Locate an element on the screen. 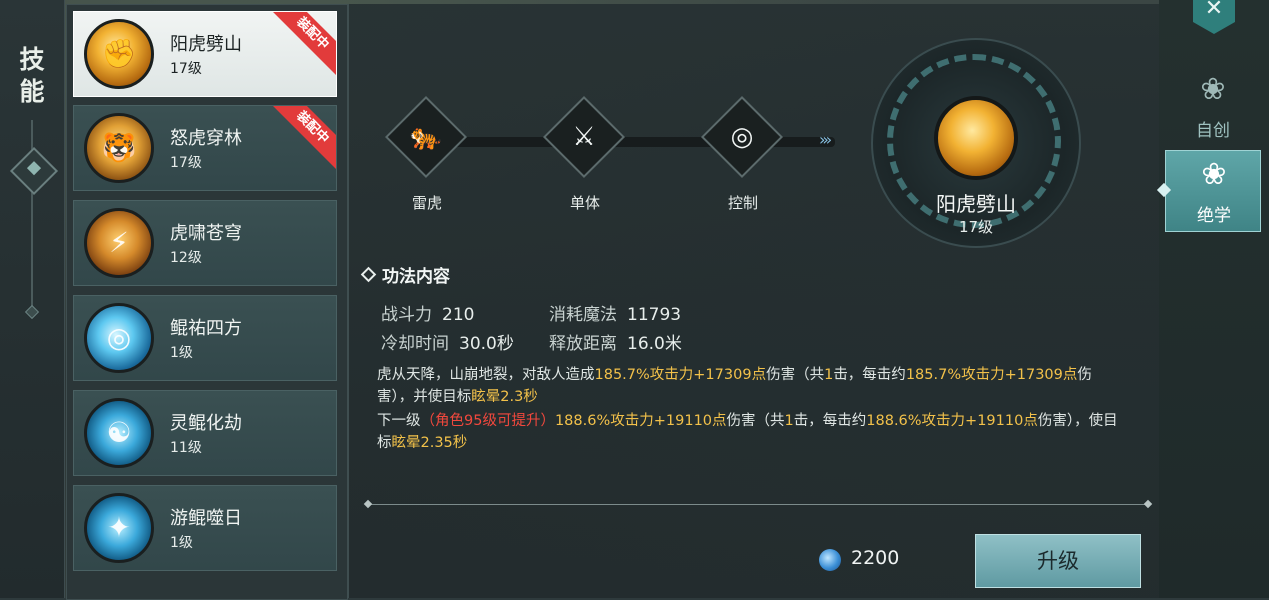  upgrade-cost: 2200 is located at coordinates (875, 558).